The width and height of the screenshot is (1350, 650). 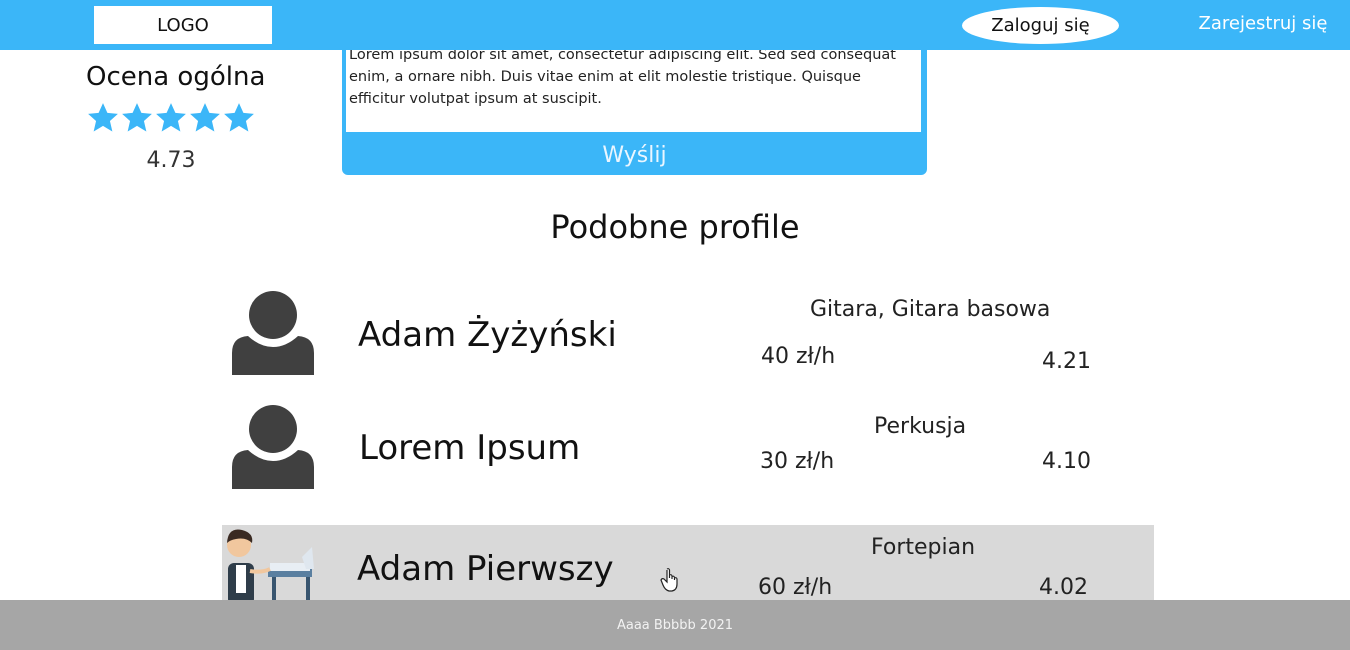 I want to click on profile-price: 40 zł/h, so click(x=798, y=356).